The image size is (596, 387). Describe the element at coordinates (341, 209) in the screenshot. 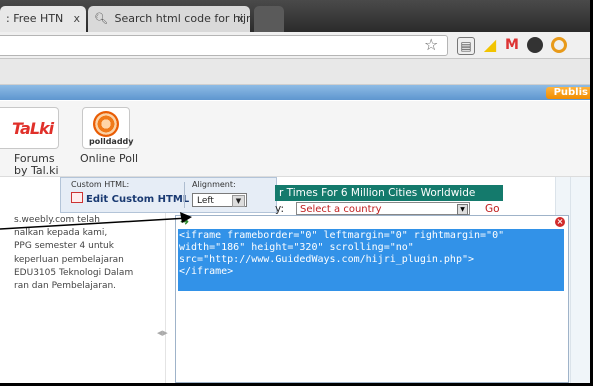

I see `country-select-value: Select a country` at that location.